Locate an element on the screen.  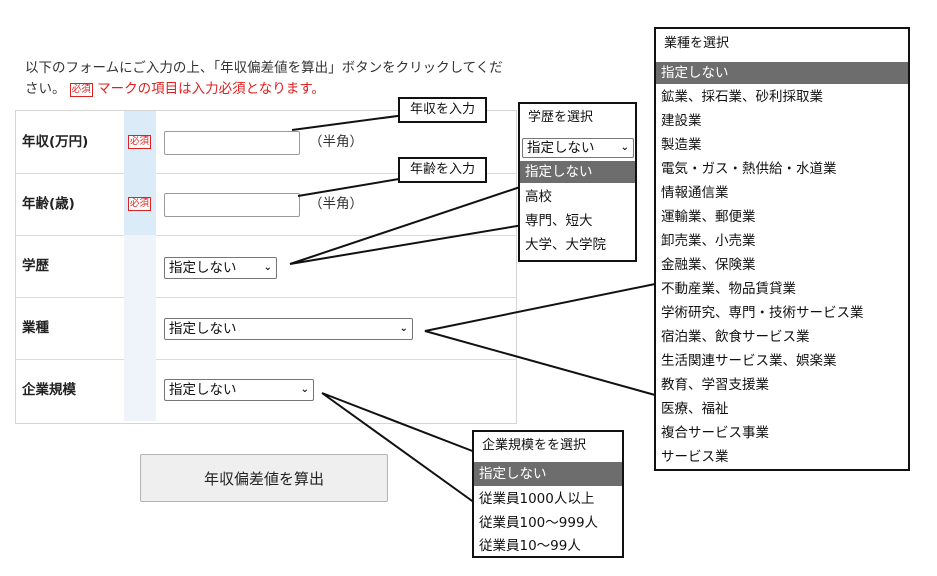
company-size-option: 従業員10〜99人 is located at coordinates (548, 546).